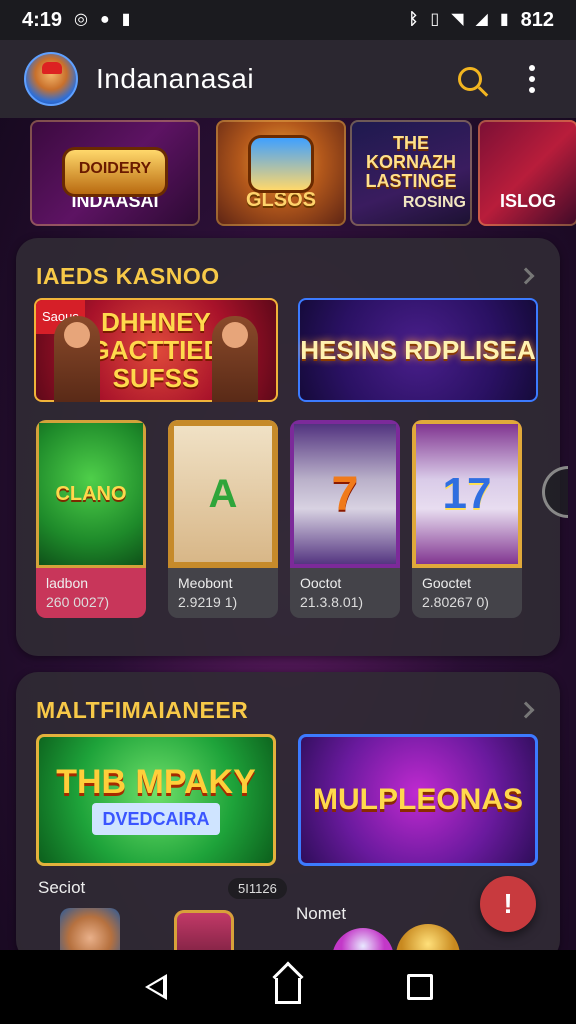  What do you see at coordinates (175, 78) in the screenshot?
I see `app-title: Indananasai` at bounding box center [175, 78].